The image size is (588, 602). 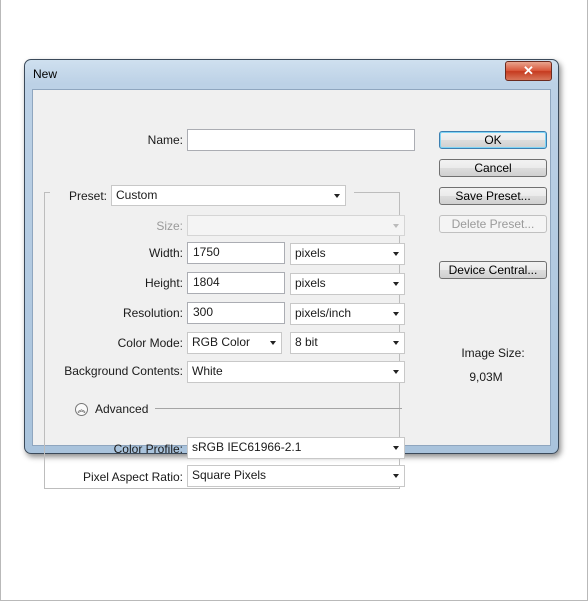 I want to click on name-label: Name:, so click(x=165, y=140).